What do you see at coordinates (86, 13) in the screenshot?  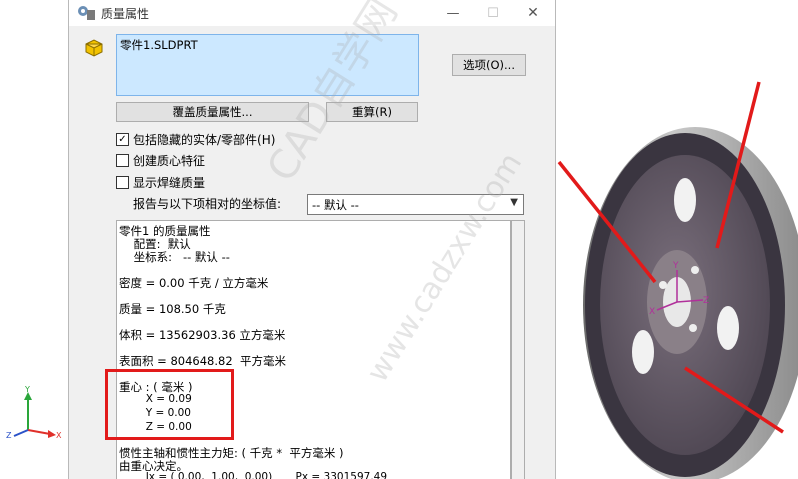 I see `mass-properties-icon` at bounding box center [86, 13].